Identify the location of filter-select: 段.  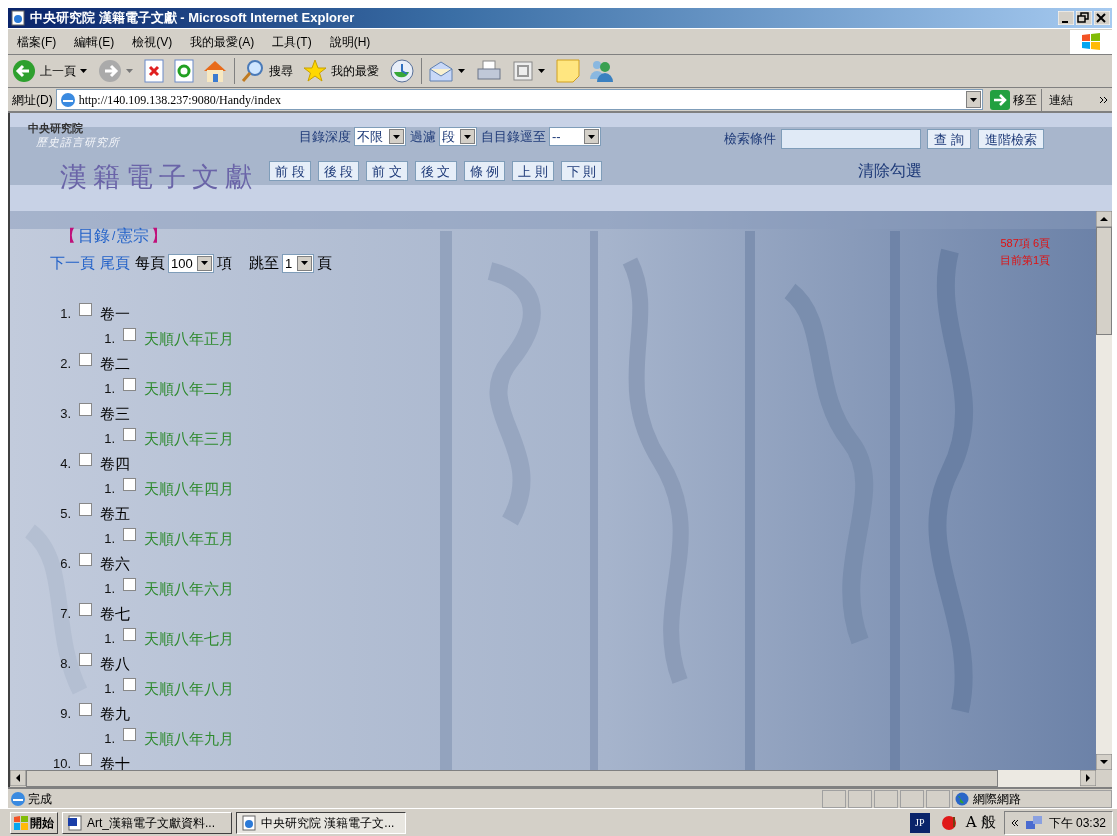
(458, 137).